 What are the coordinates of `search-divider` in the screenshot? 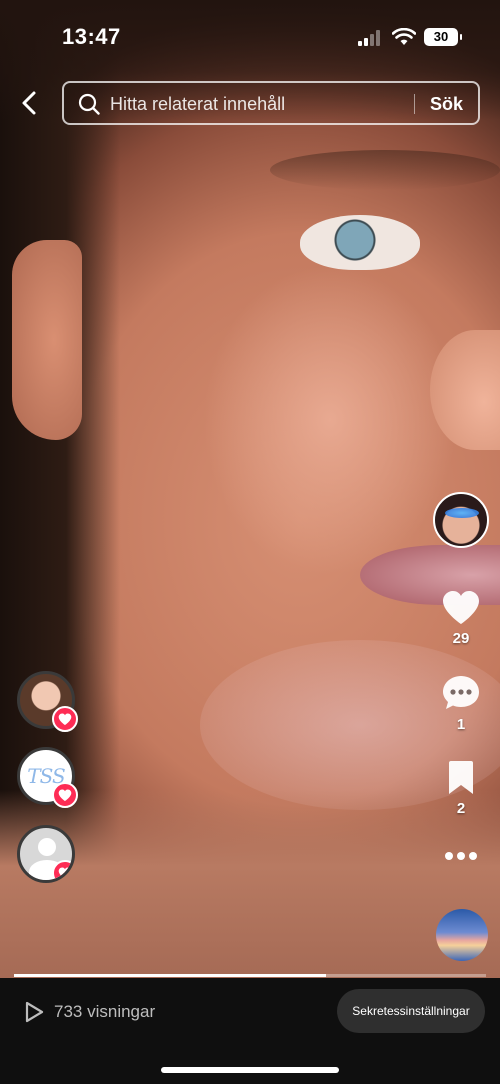 It's located at (414, 104).